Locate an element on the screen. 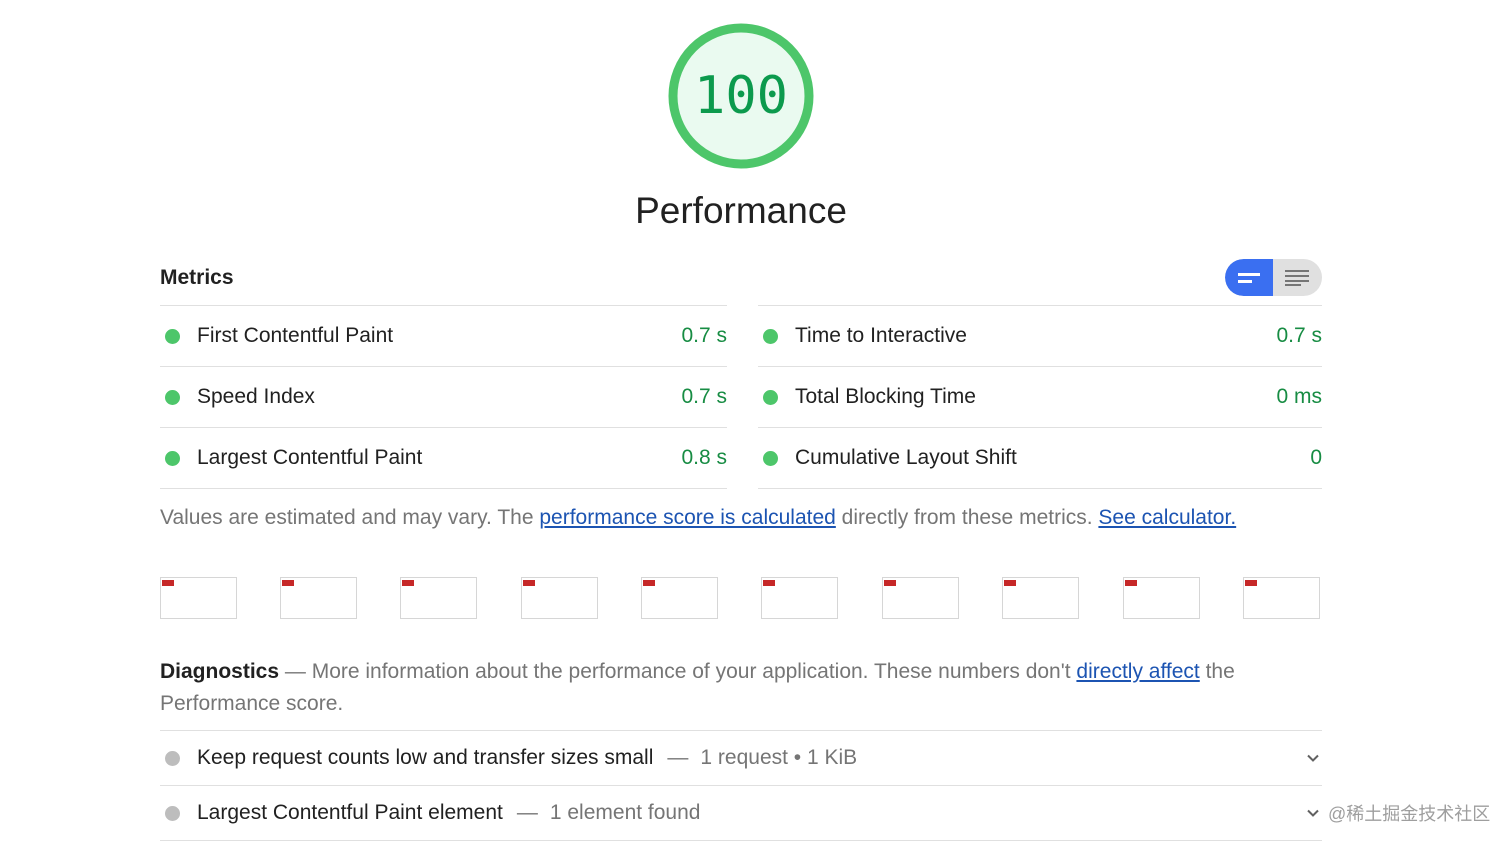 The image size is (1512, 846). score-calculated-link: performance score is calculated is located at coordinates (687, 517).